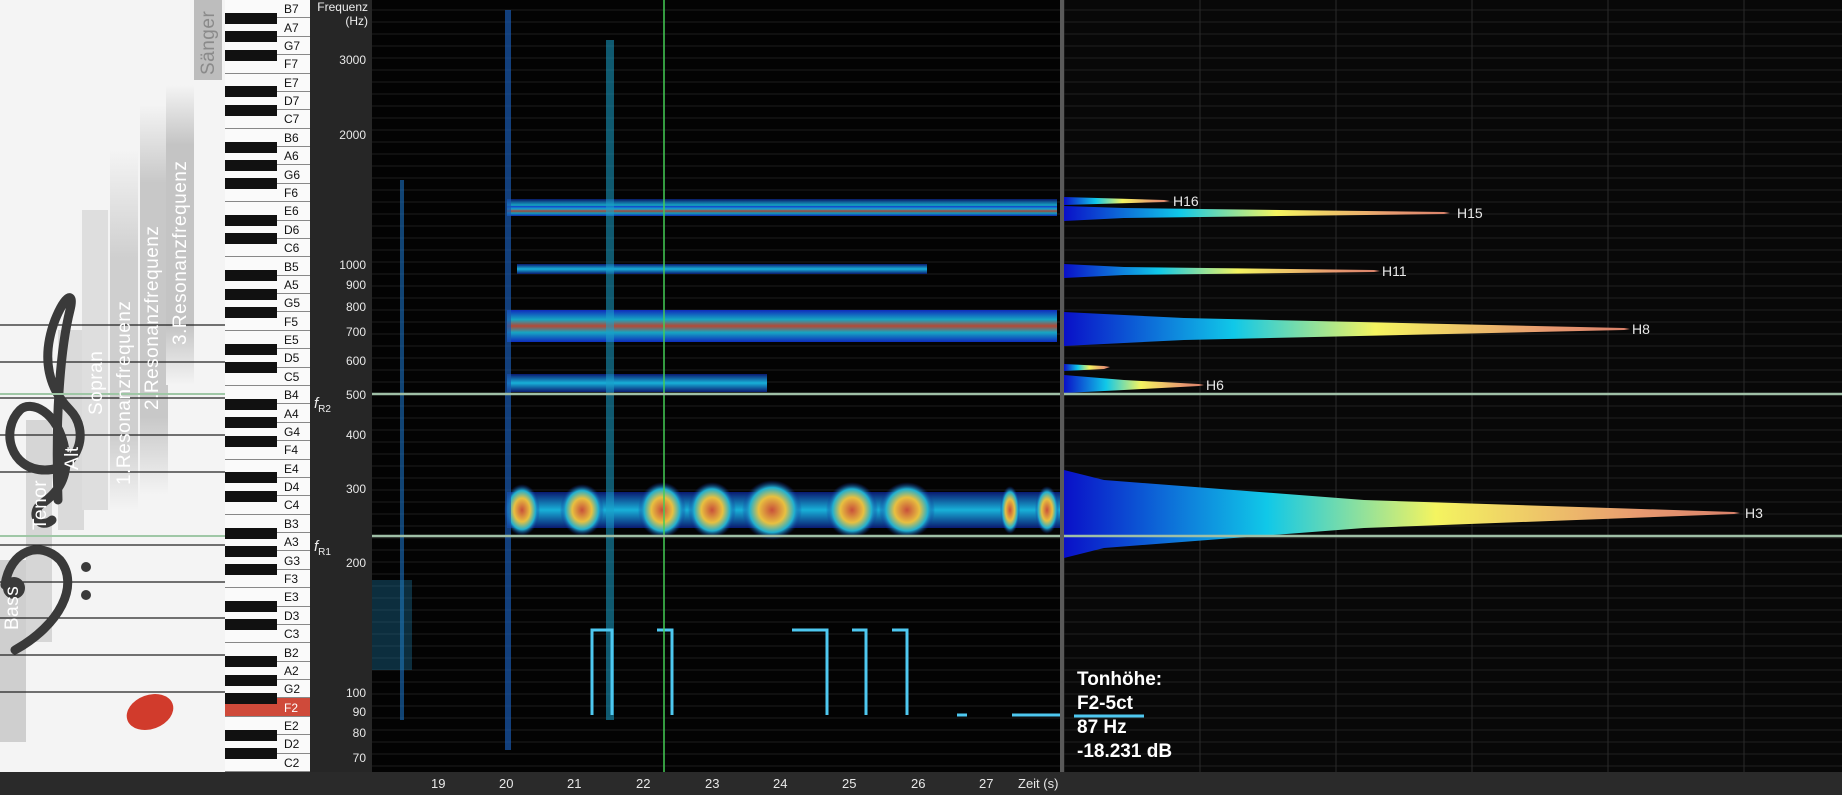  What do you see at coordinates (780, 783) in the screenshot?
I see `time-tick: 24` at bounding box center [780, 783].